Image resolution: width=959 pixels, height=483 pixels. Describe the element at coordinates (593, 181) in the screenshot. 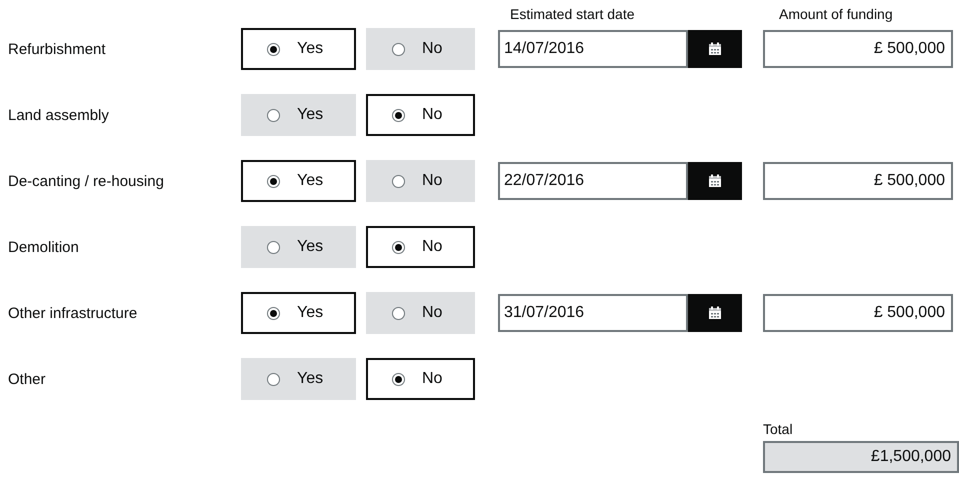

I see `date-field: 22/07/2016` at that location.